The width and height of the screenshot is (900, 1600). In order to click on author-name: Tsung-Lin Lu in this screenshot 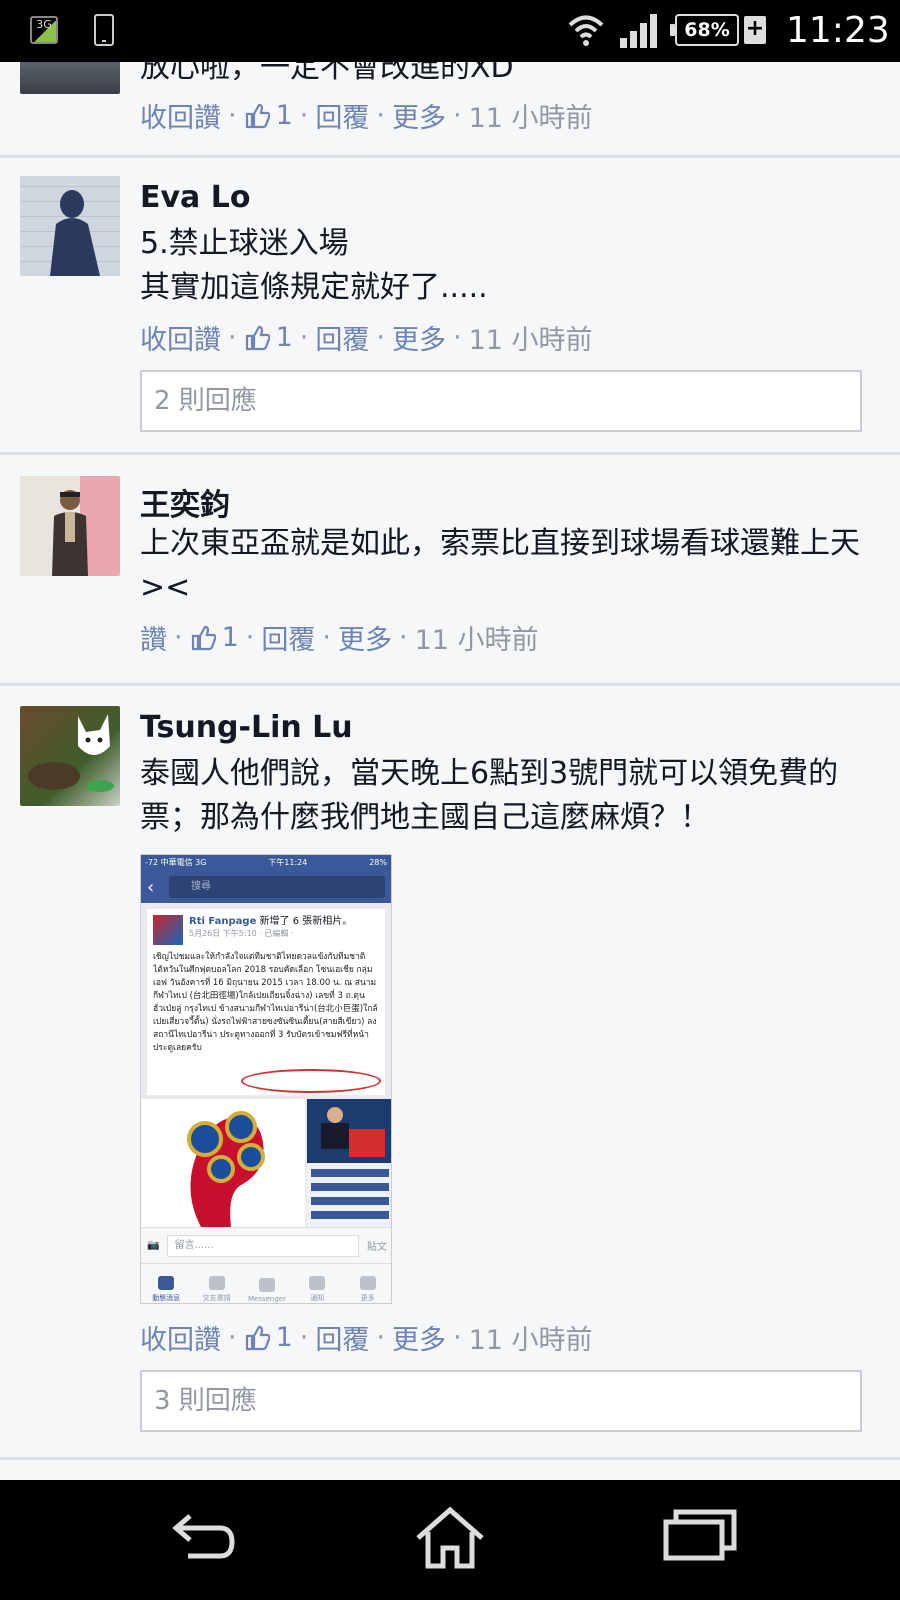, I will do `click(246, 727)`.